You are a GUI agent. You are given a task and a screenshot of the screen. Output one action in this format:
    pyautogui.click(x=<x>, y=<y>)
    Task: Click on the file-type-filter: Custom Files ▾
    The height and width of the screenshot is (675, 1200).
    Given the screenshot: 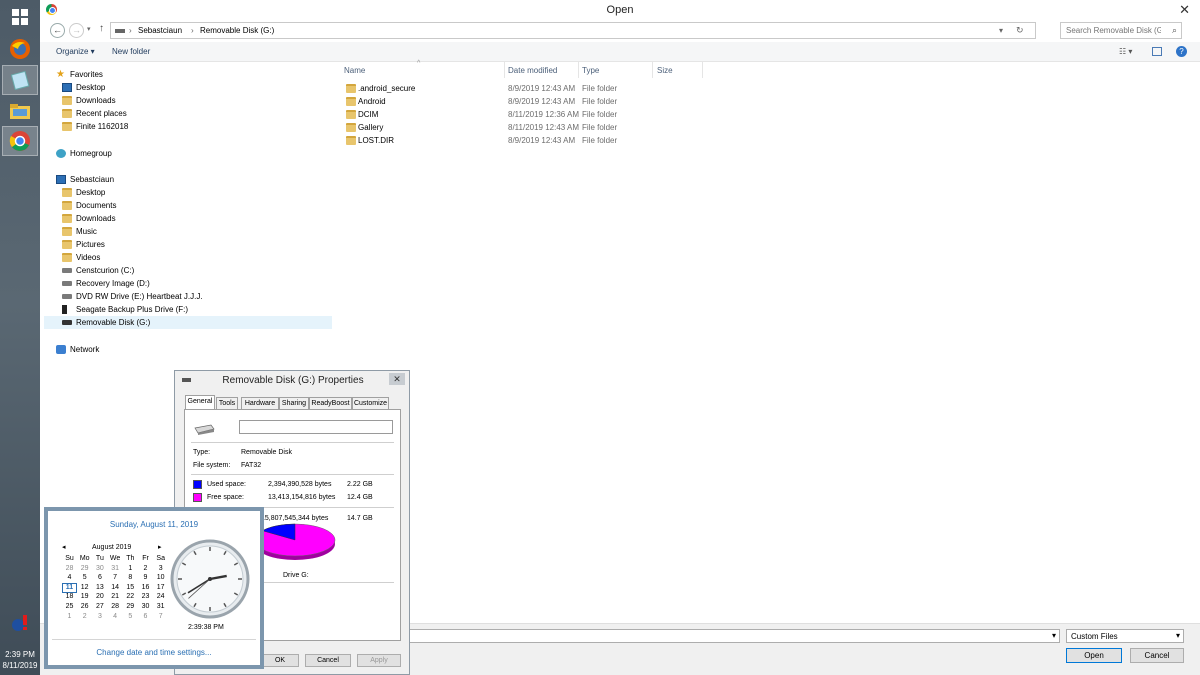 What is the action you would take?
    pyautogui.click(x=1125, y=636)
    